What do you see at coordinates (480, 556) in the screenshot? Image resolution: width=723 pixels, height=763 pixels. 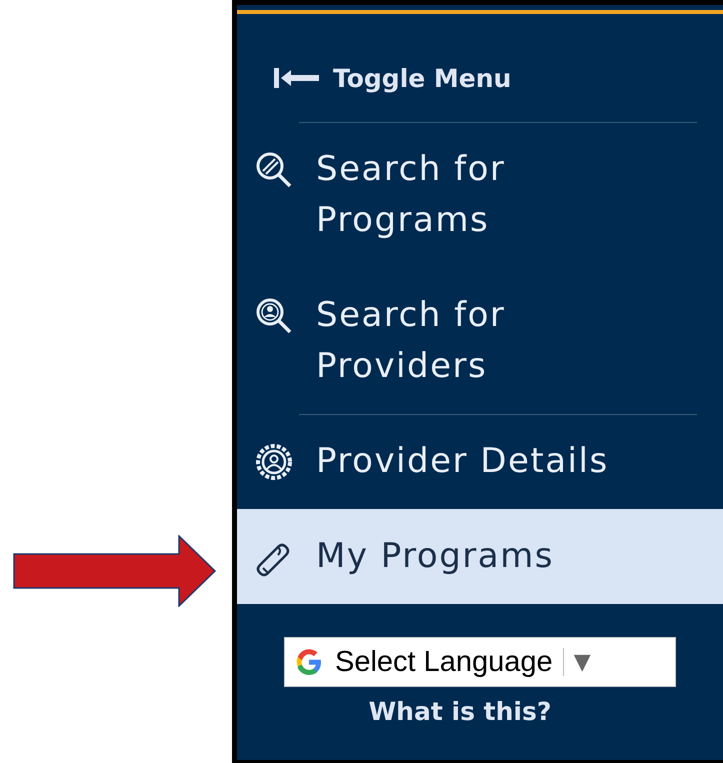 I see `nav-item: My Programs` at bounding box center [480, 556].